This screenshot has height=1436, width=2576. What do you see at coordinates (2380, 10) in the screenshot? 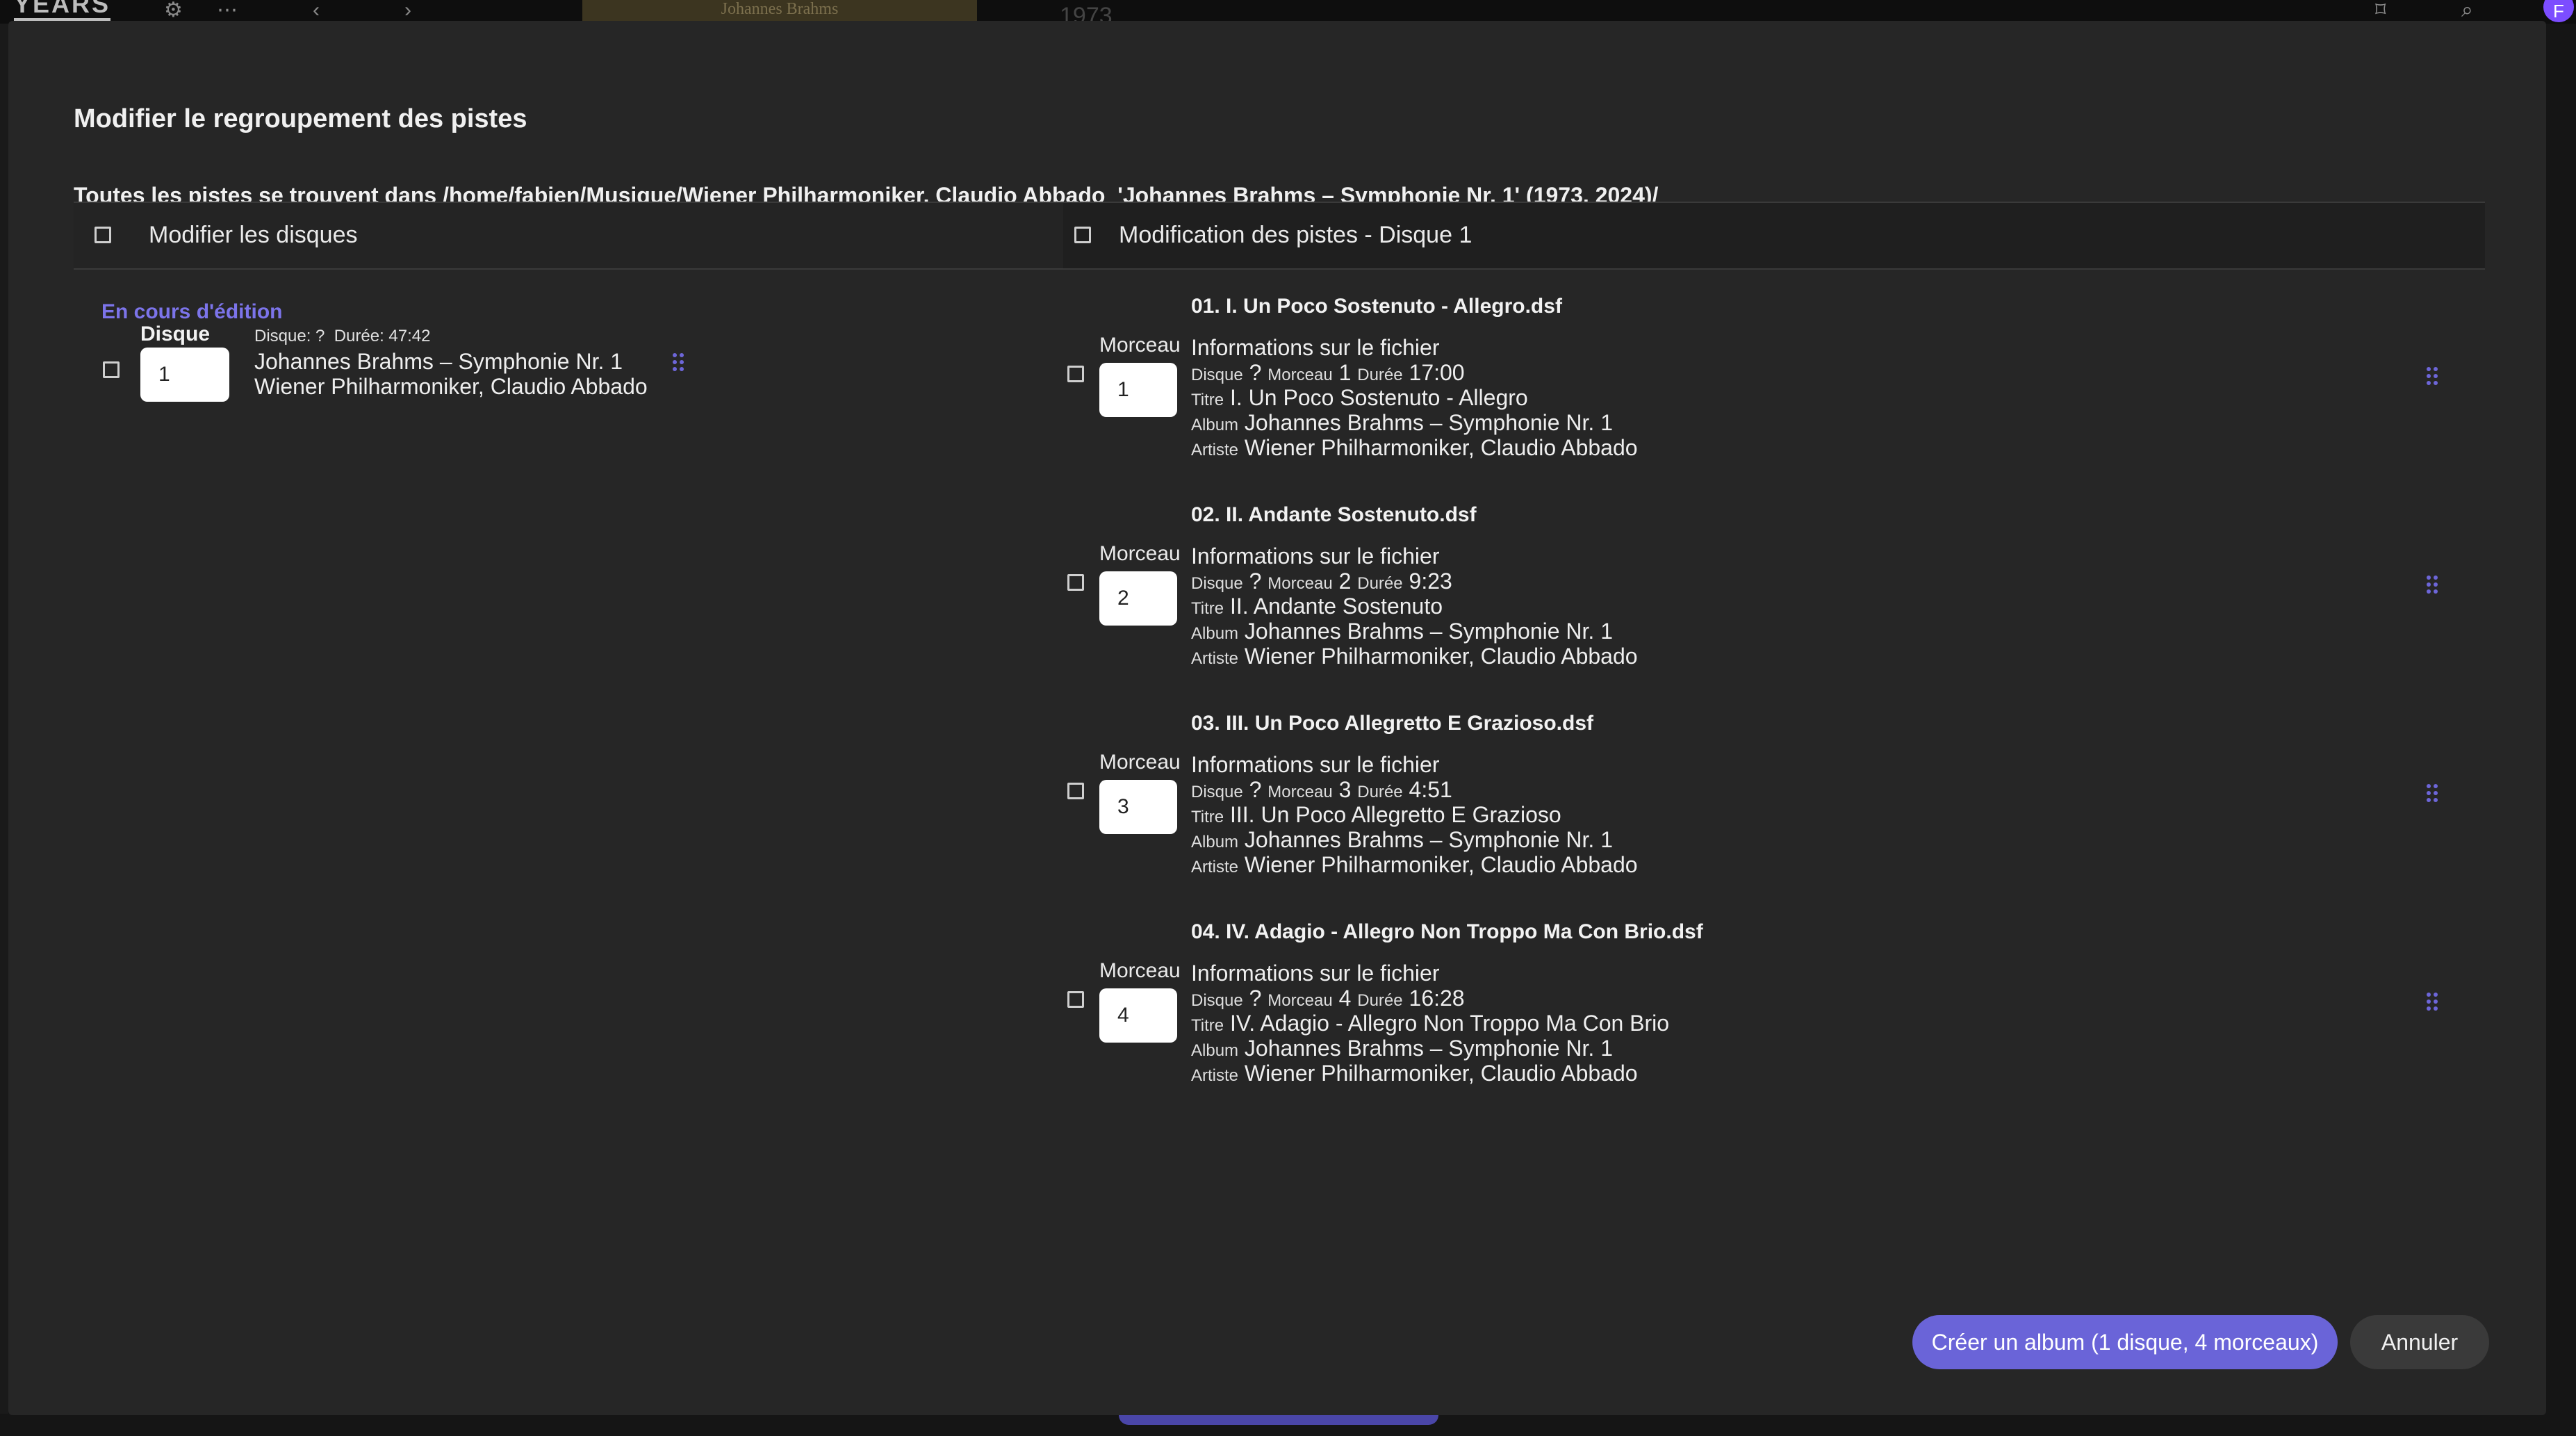
I see `bookmark-icon: ⌑` at bounding box center [2380, 10].